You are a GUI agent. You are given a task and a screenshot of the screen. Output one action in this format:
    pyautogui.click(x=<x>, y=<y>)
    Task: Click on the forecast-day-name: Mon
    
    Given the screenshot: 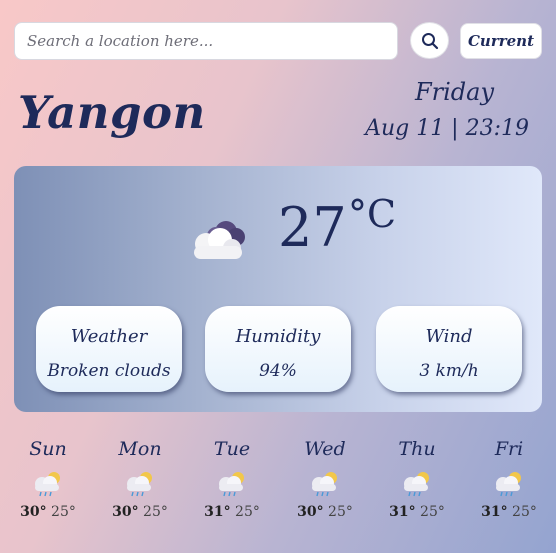 What is the action you would take?
    pyautogui.click(x=140, y=449)
    